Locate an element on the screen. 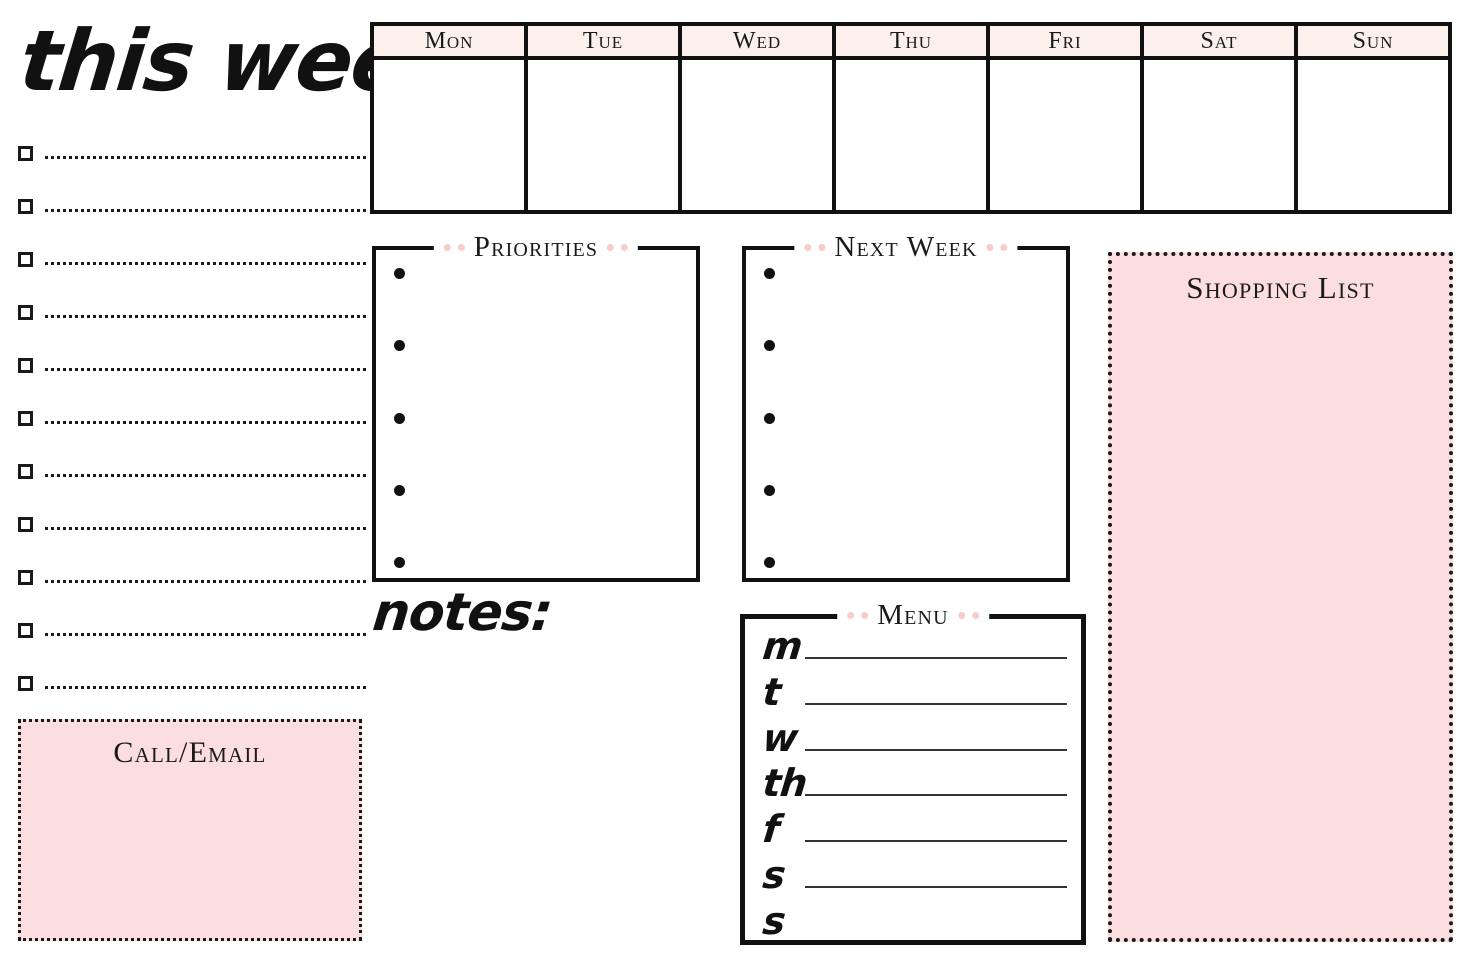 The width and height of the screenshot is (1468, 959). next-week-panel: Next Week is located at coordinates (906, 407).